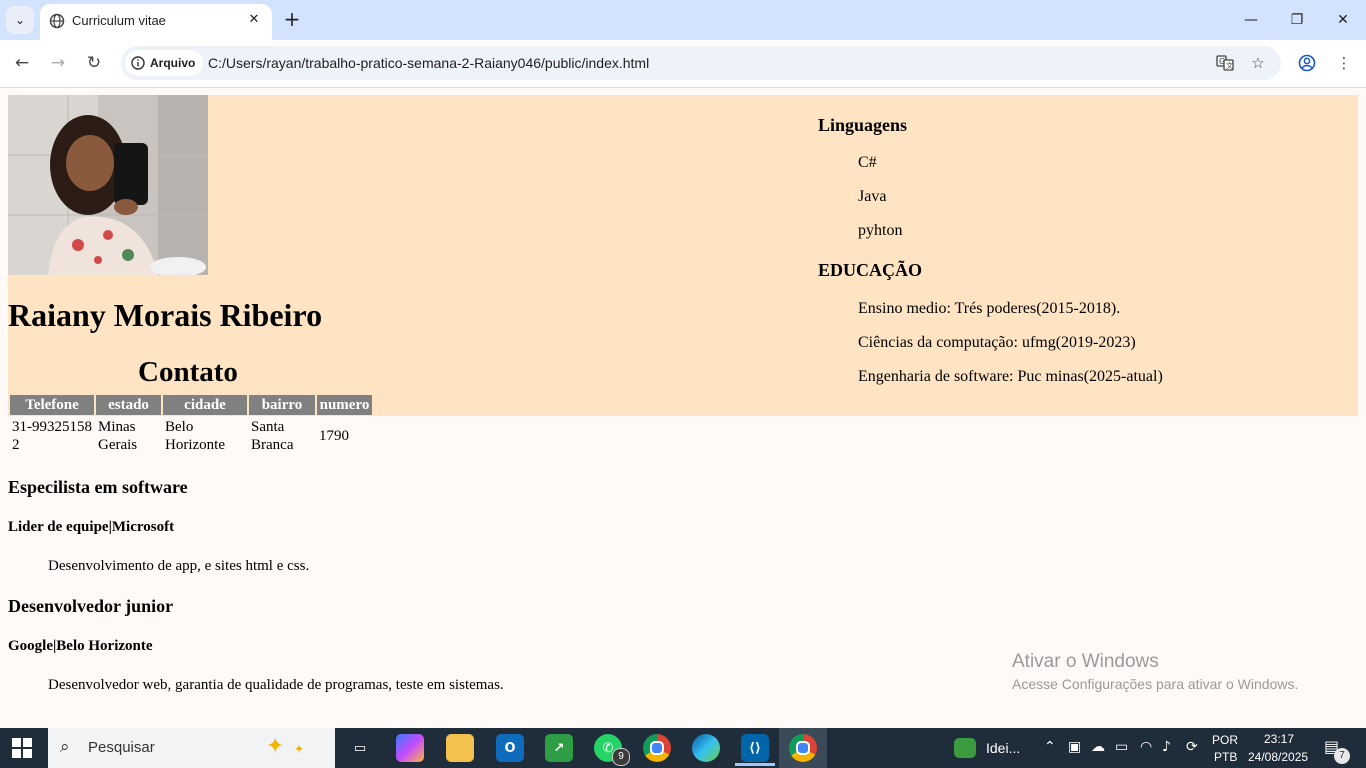 This screenshot has height=768, width=1366. I want to click on security-chip-label: Arquivo, so click(173, 63).